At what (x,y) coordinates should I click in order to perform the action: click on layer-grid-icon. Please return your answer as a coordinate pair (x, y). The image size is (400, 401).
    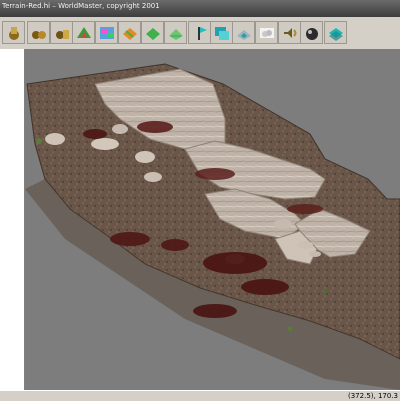
    Looking at the image, I should click on (106, 32).